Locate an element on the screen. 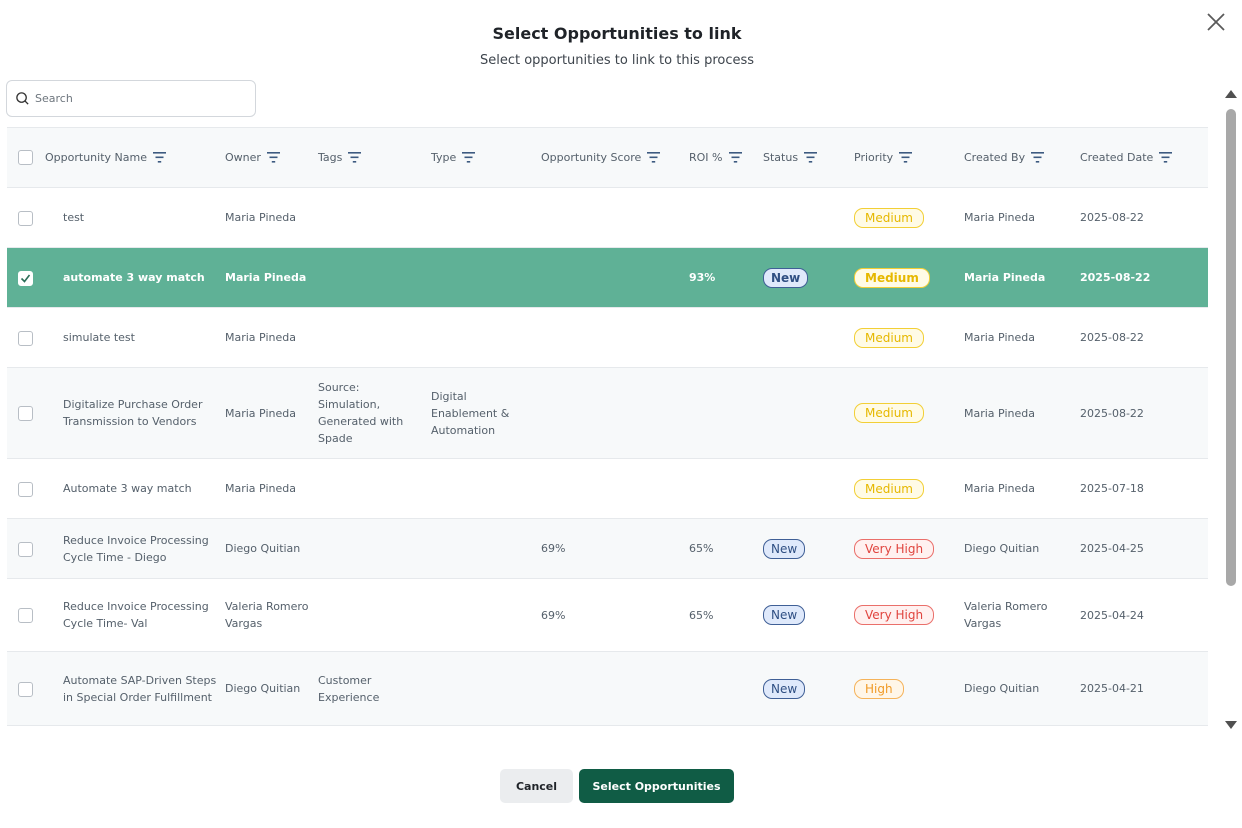 This screenshot has height=828, width=1242. select-all-checkbox is located at coordinates (25, 157).